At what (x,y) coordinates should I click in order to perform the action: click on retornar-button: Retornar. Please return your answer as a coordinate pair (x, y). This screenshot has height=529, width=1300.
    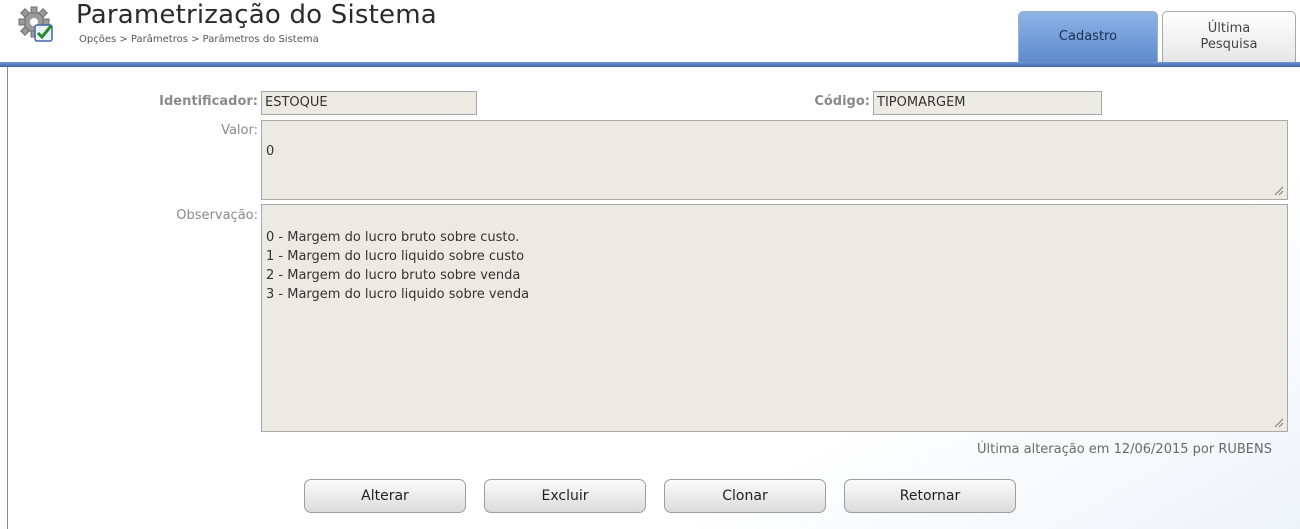
    Looking at the image, I should click on (930, 496).